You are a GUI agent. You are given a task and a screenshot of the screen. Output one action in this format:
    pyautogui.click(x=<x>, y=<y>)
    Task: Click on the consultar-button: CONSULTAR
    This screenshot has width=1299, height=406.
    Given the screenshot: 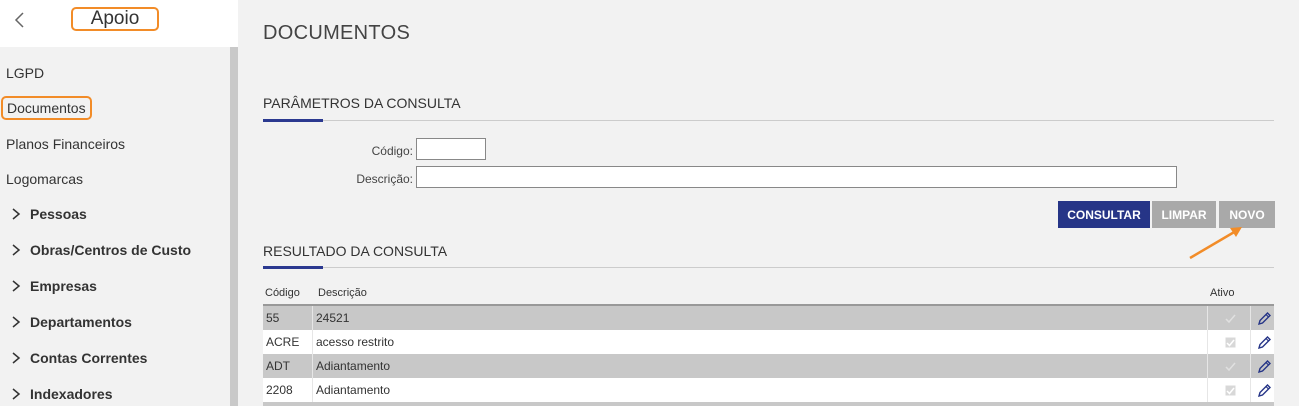 What is the action you would take?
    pyautogui.click(x=1104, y=214)
    